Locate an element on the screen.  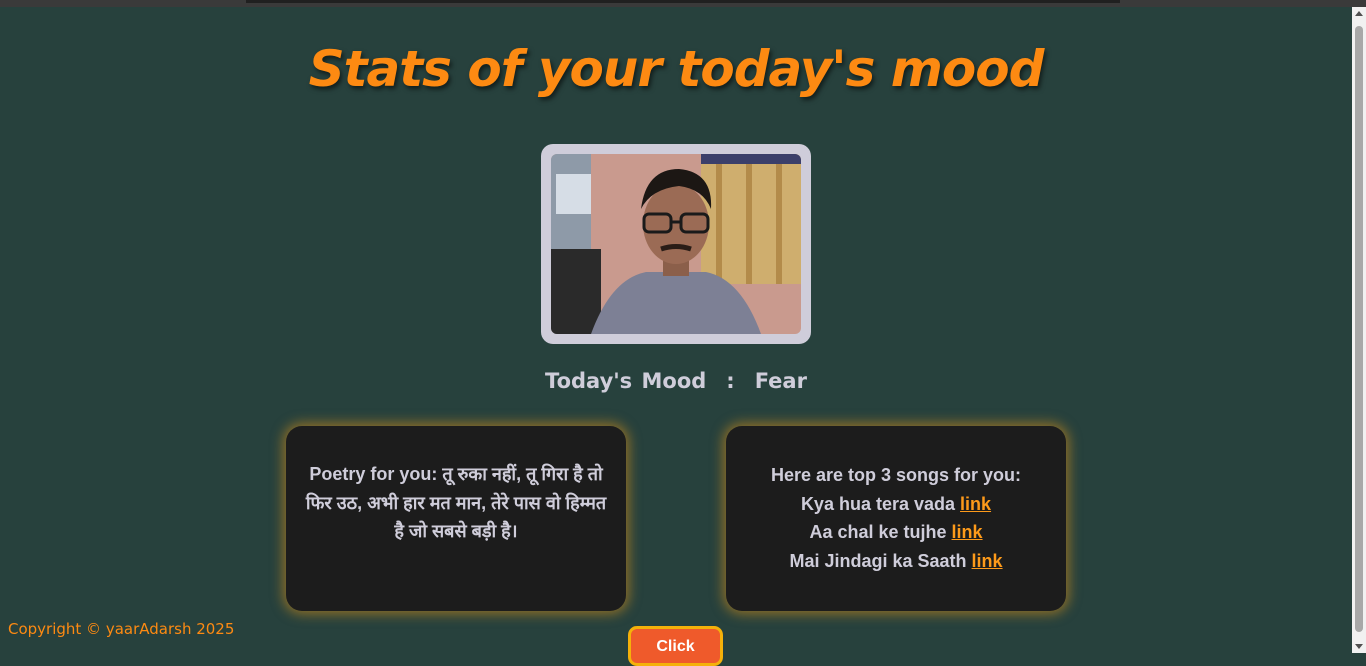
page-title: Stats of your today's mood is located at coordinates (676, 69).